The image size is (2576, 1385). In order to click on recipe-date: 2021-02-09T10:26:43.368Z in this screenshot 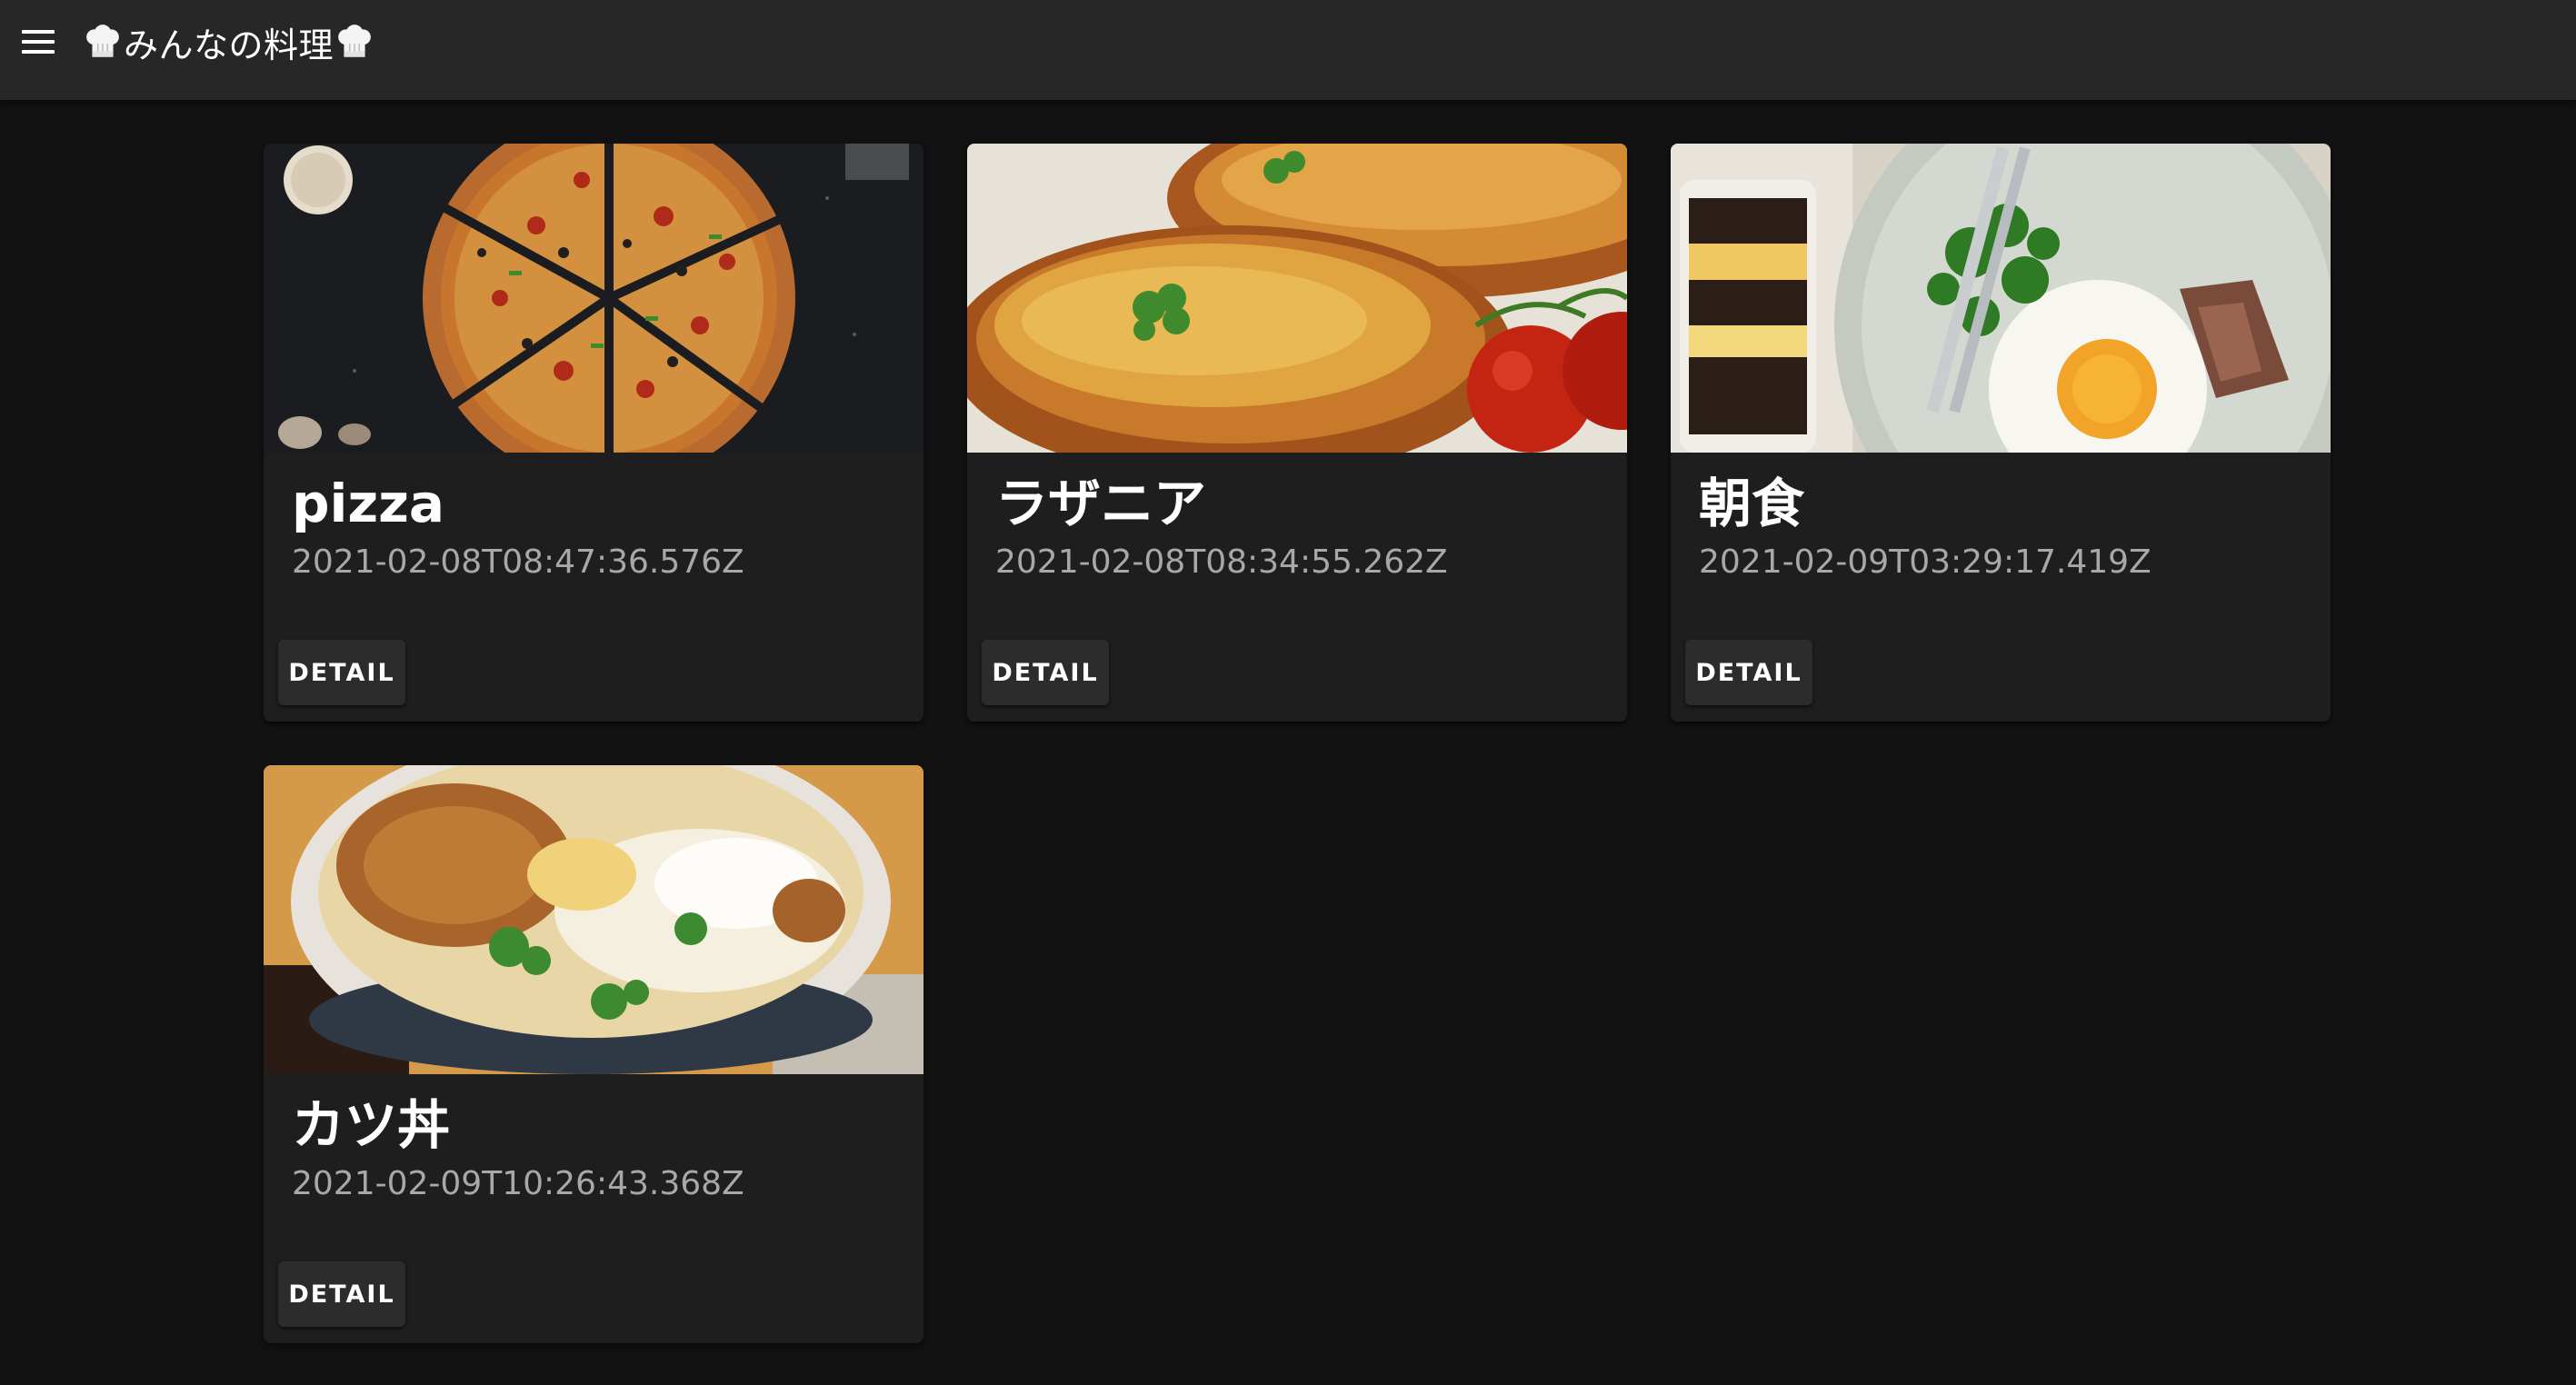, I will do `click(518, 1183)`.